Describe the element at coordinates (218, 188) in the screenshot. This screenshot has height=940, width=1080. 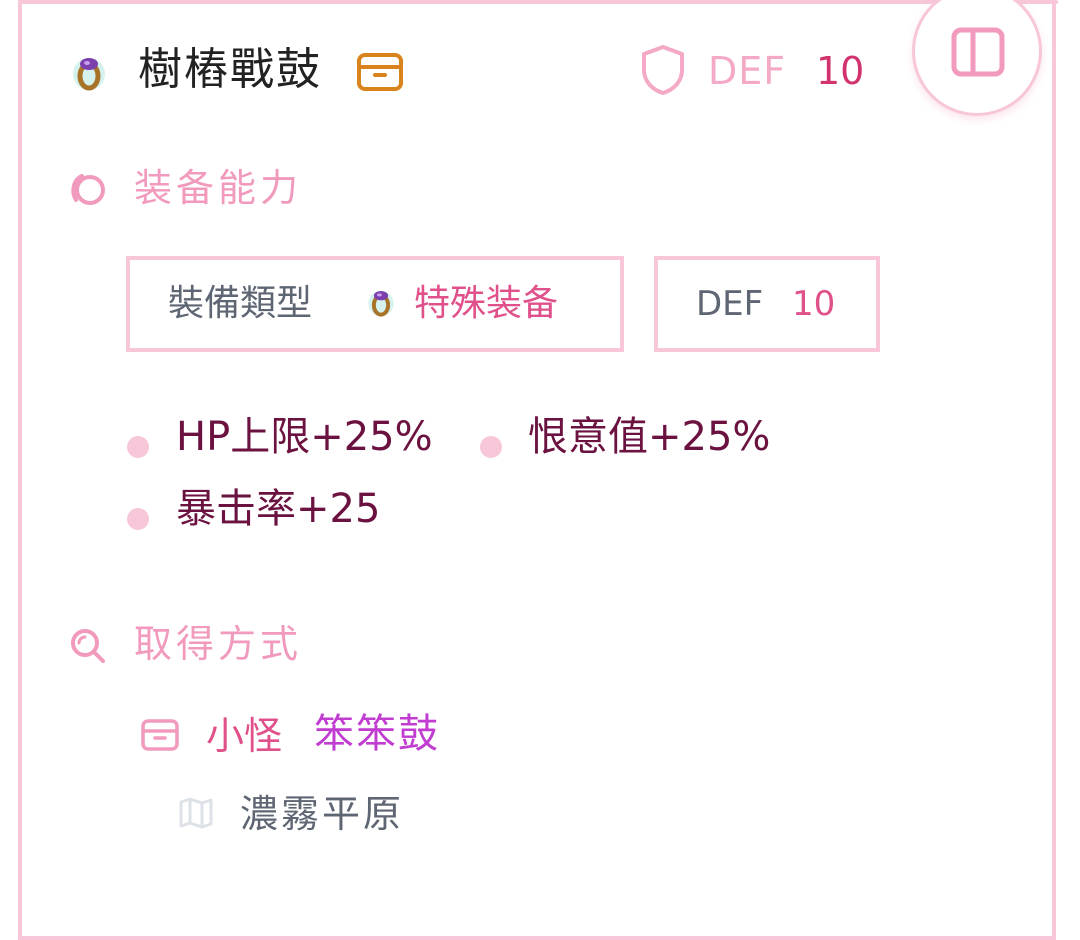
I see `ability-section-title: 装备能力` at that location.